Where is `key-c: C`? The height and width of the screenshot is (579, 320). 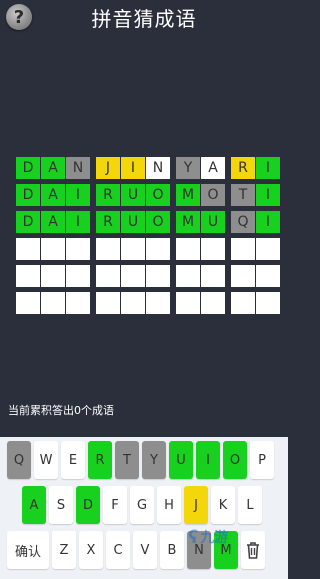
key-c: C is located at coordinates (118, 550).